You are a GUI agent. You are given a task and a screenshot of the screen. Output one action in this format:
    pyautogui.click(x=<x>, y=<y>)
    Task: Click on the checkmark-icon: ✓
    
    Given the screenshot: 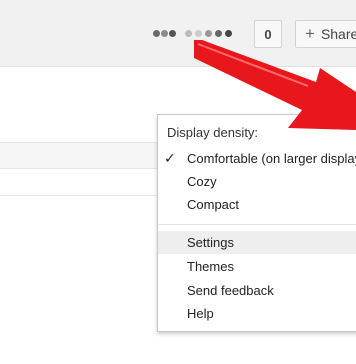 What is the action you would take?
    pyautogui.click(x=170, y=158)
    